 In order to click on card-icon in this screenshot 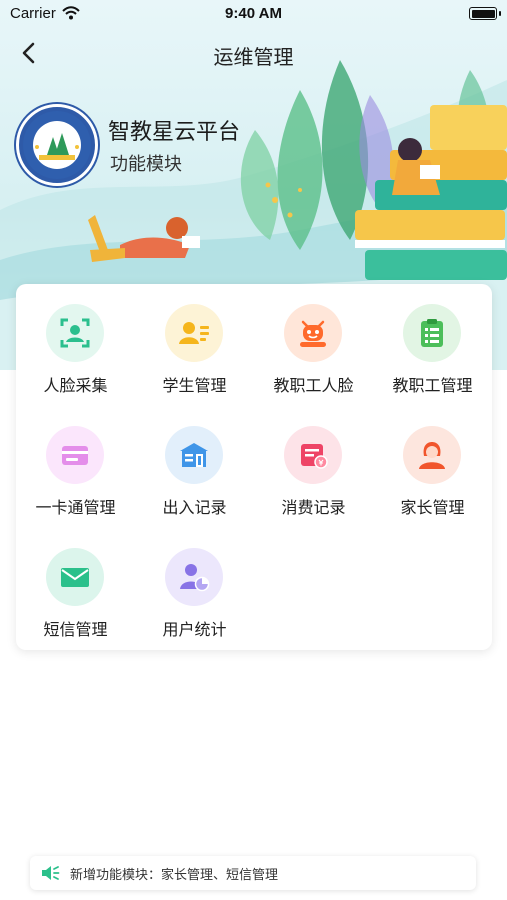, I will do `click(75, 455)`.